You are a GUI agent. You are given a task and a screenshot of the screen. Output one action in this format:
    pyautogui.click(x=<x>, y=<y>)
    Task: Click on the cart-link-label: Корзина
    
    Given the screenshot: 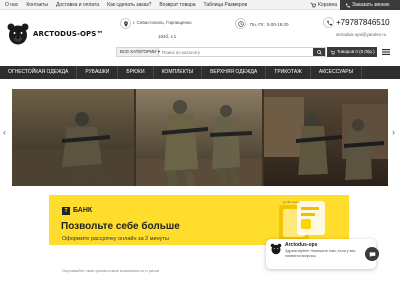 What is the action you would take?
    pyautogui.click(x=328, y=5)
    